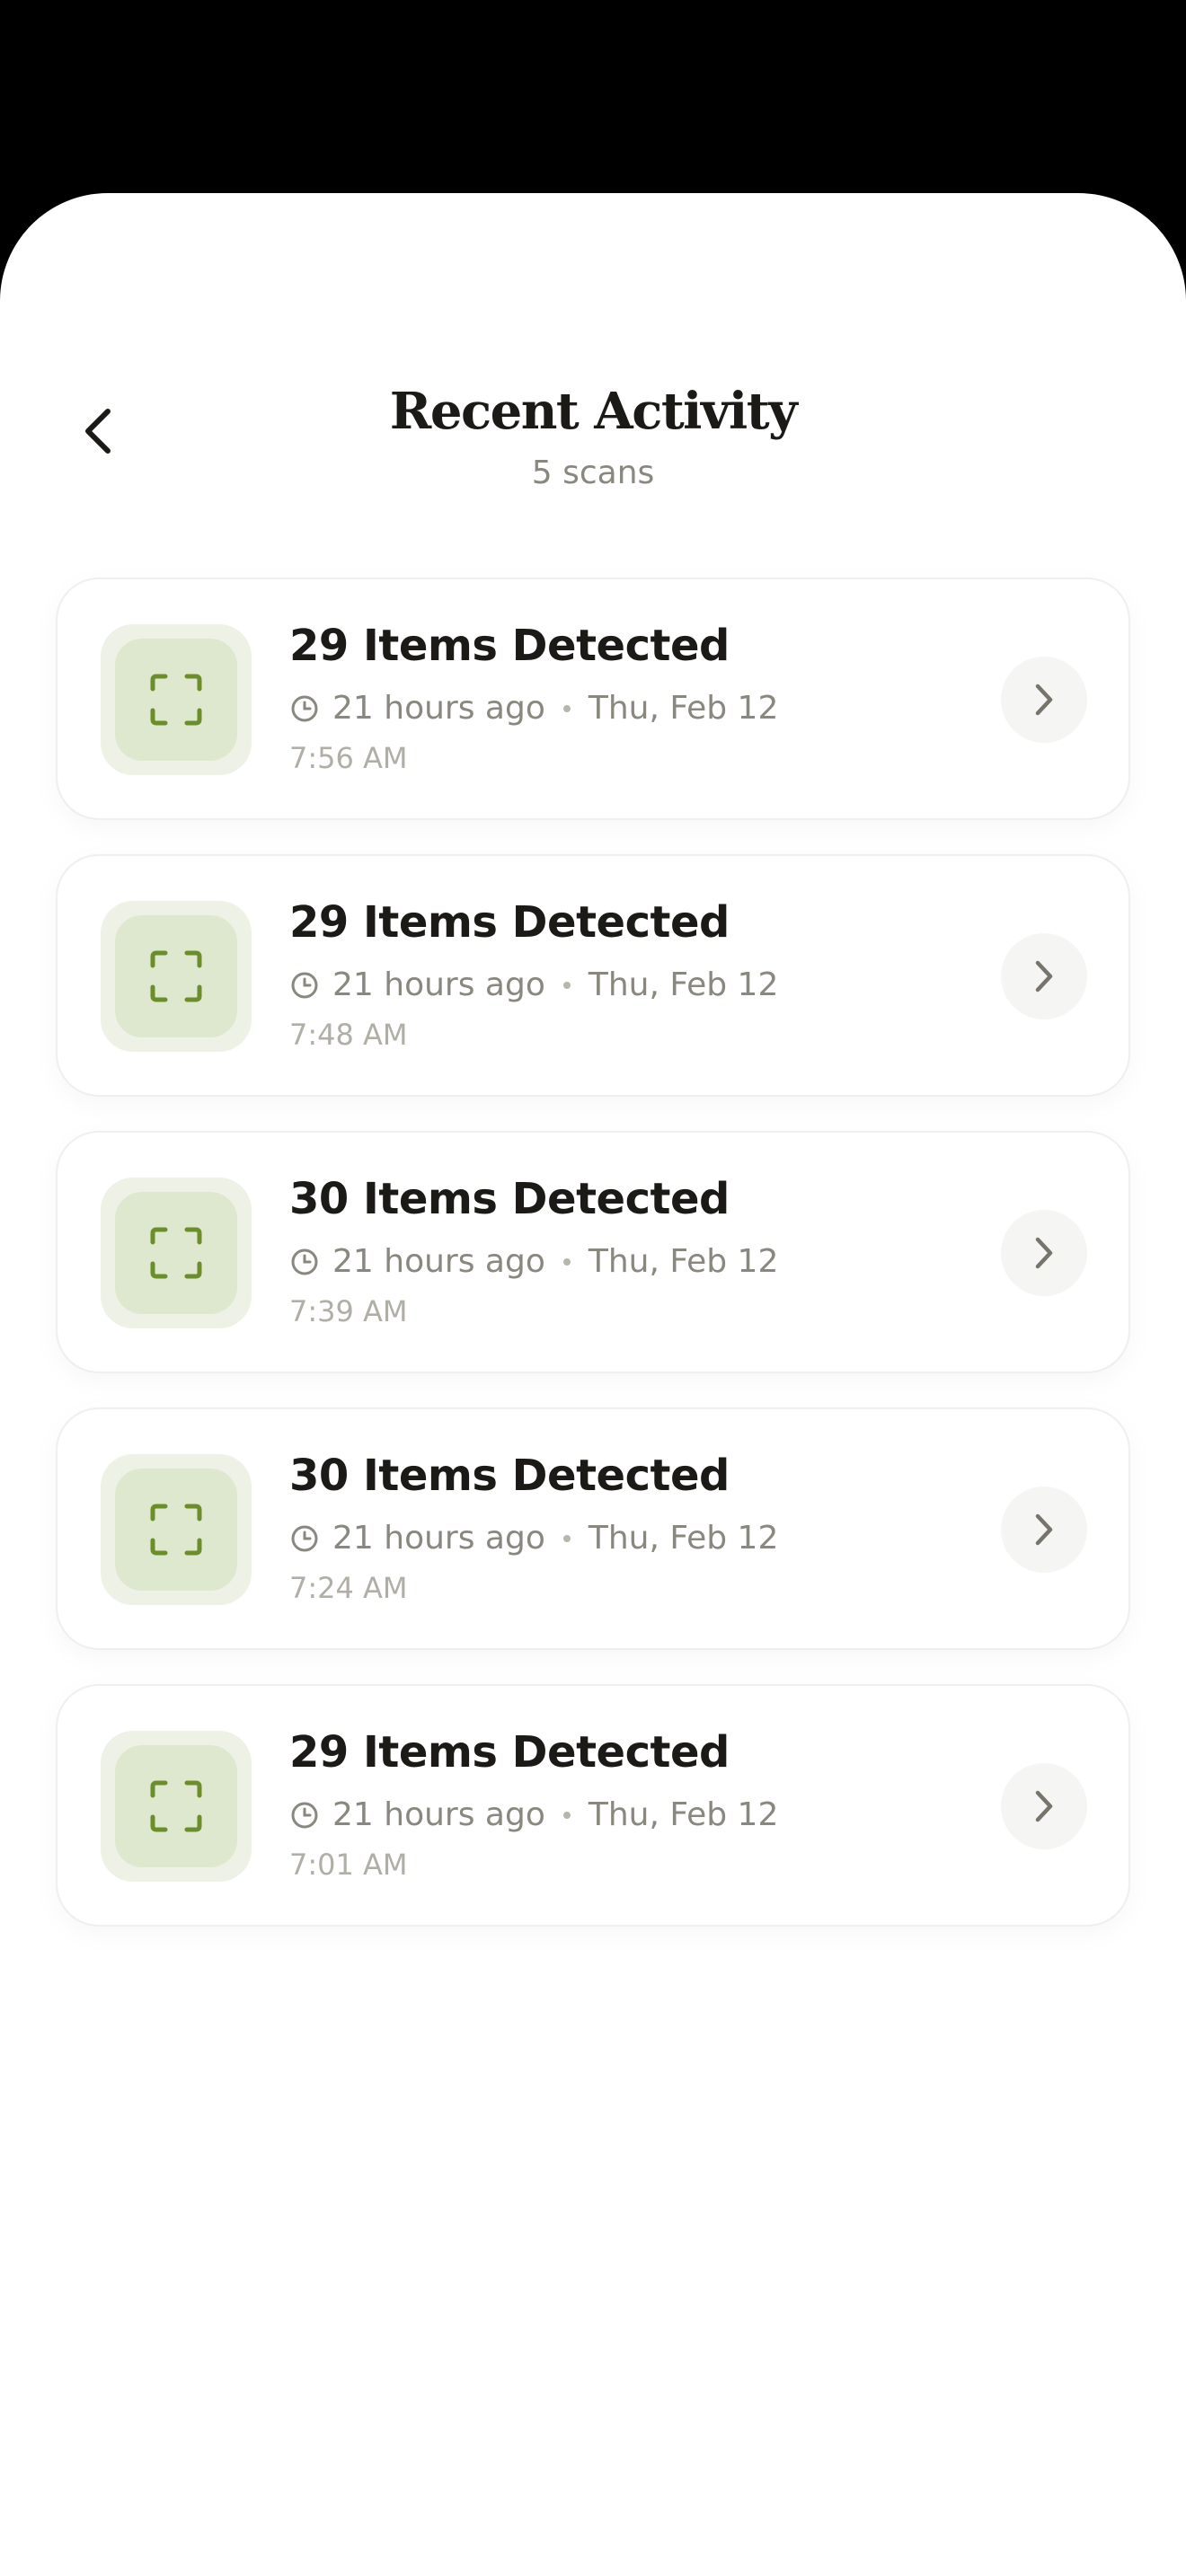 The width and height of the screenshot is (1186, 2576). I want to click on scan-time: 7:56 AM, so click(348, 758).